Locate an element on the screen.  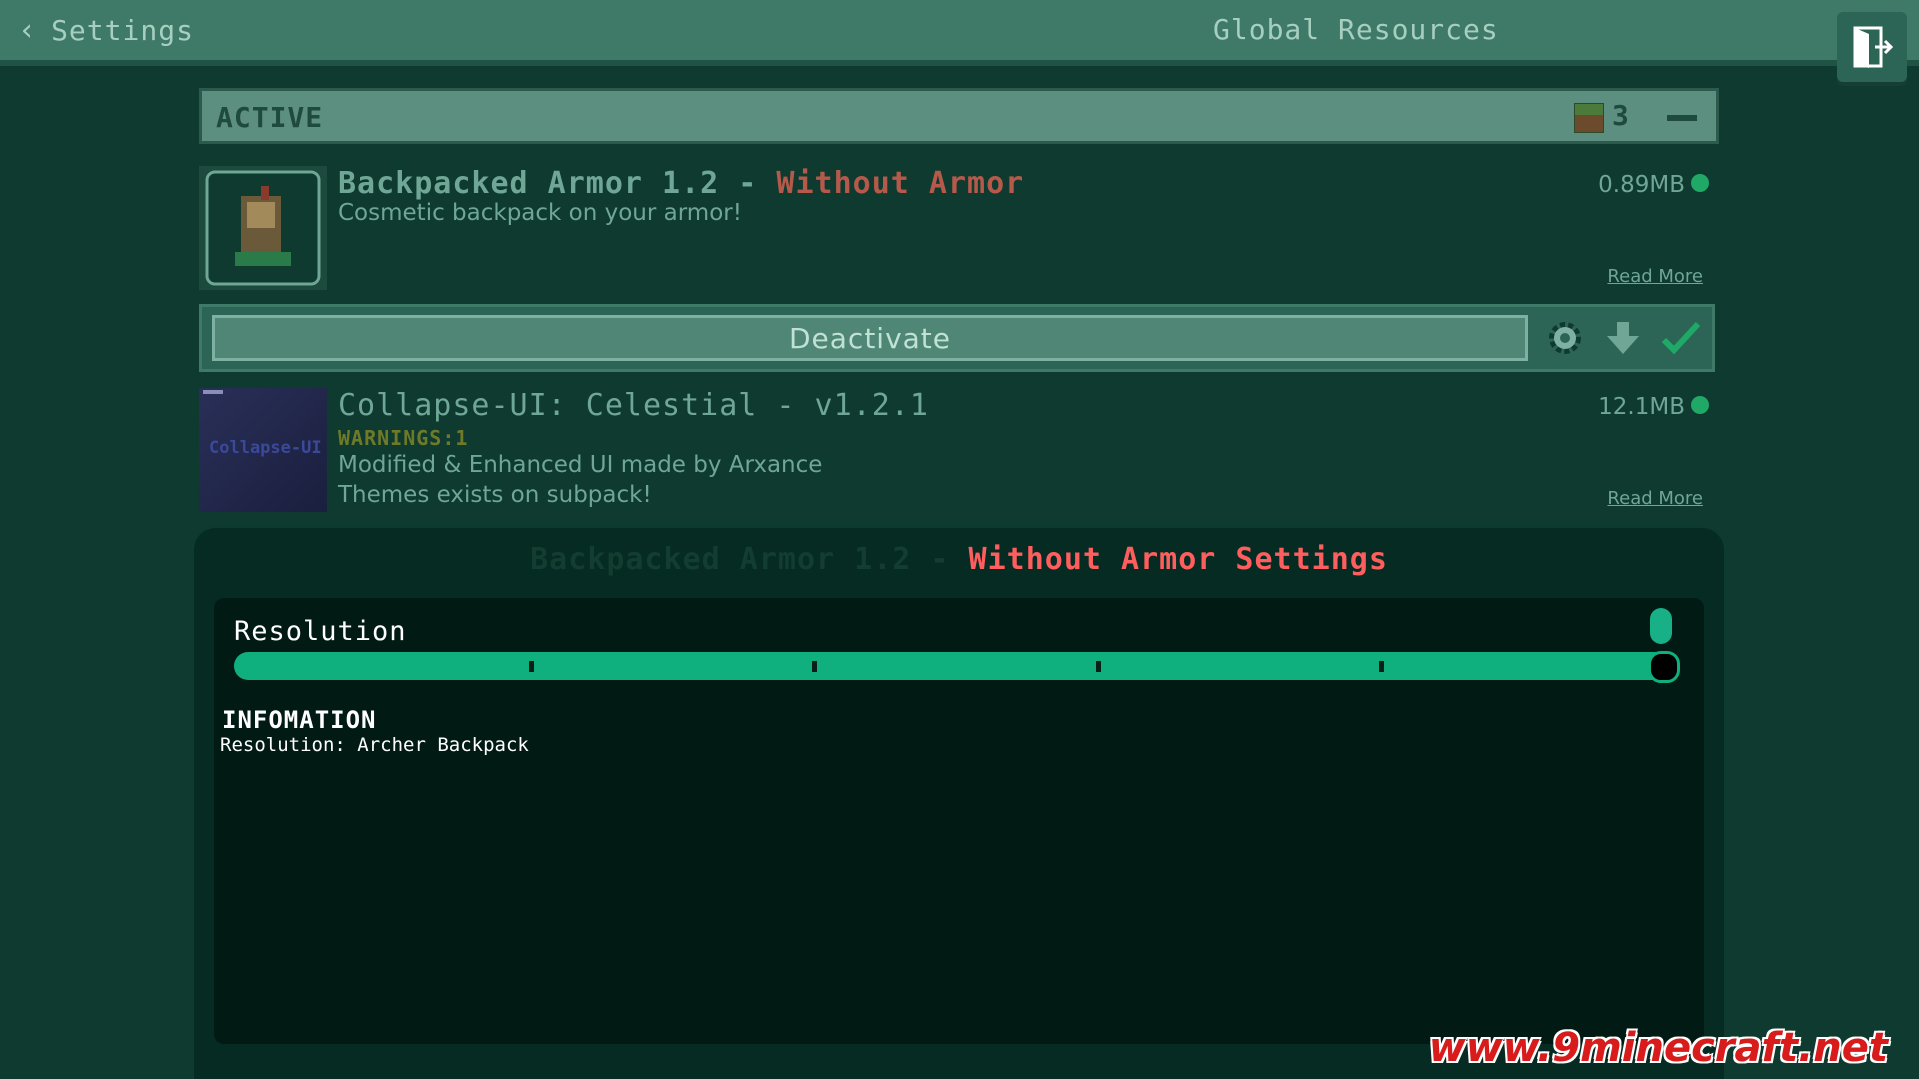
arrow-down-icon is located at coordinates (1623, 338).